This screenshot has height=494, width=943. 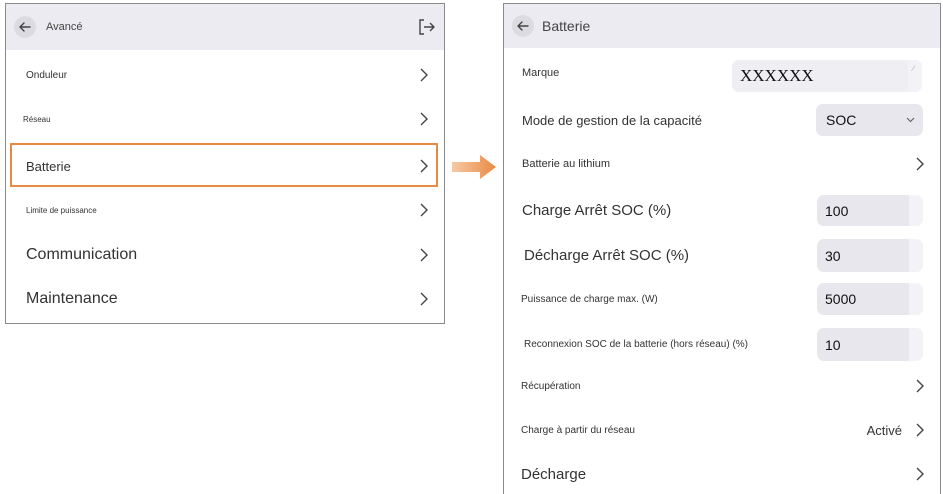 What do you see at coordinates (722, 386) in the screenshot?
I see `recovery-item: Récupération` at bounding box center [722, 386].